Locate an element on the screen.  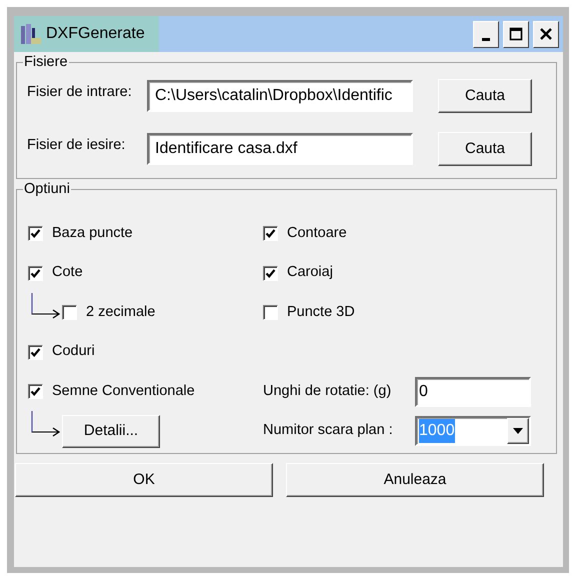
field-label: Fisier de iesire: is located at coordinates (76, 146).